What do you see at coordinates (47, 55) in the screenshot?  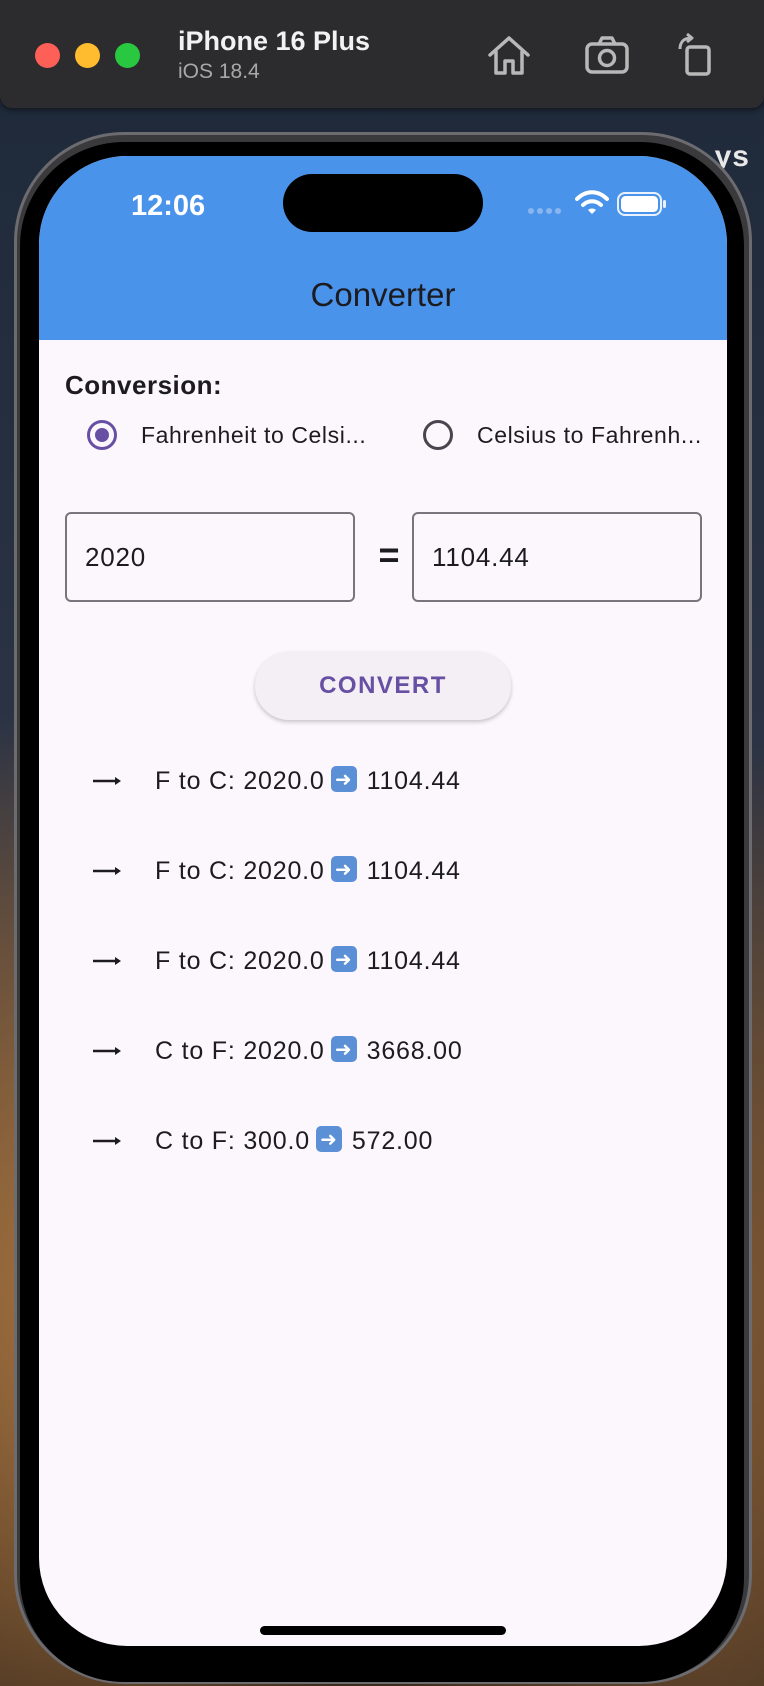 I see `close-window-button` at bounding box center [47, 55].